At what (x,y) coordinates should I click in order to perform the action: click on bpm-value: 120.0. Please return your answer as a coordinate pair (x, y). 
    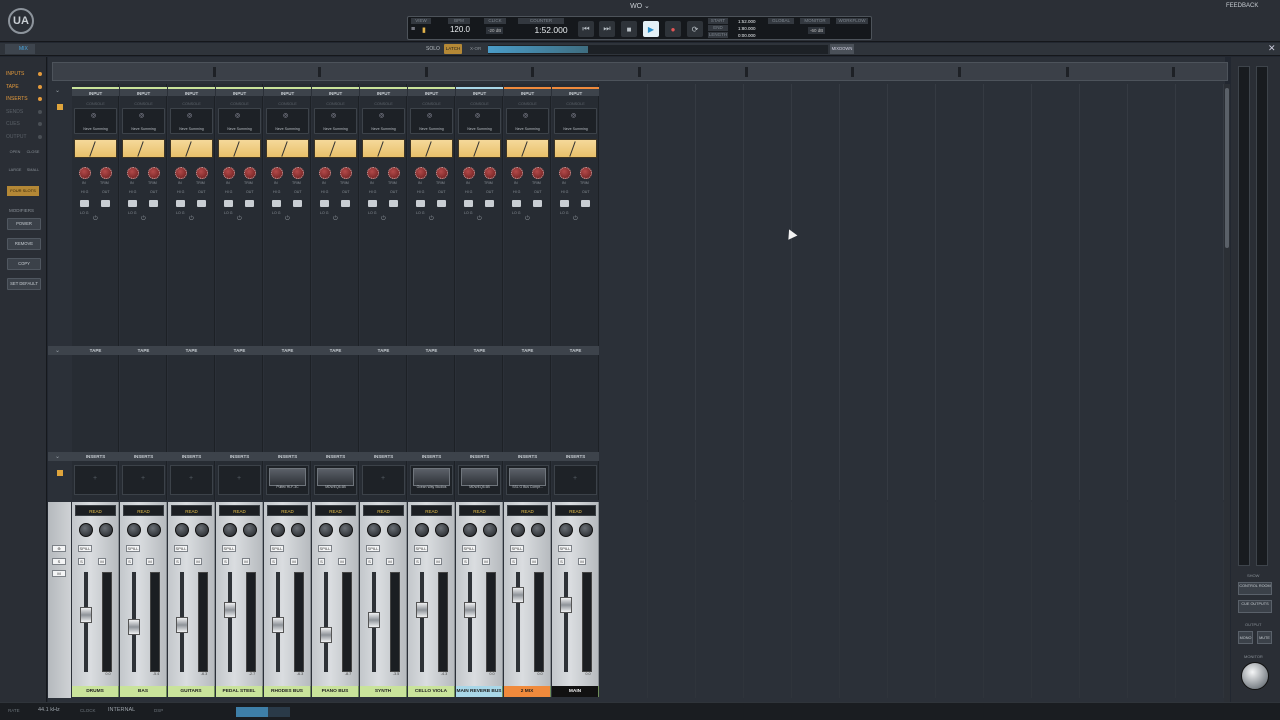
    Looking at the image, I should click on (460, 29).